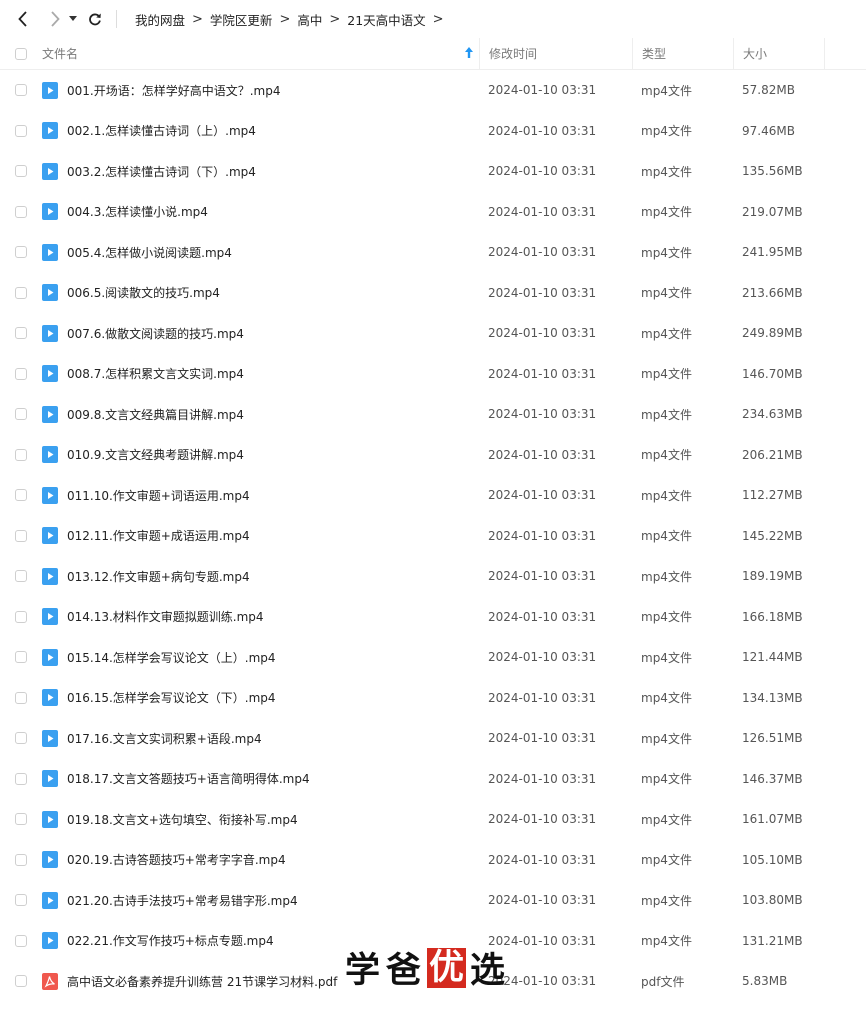 The image size is (866, 1024). Describe the element at coordinates (772, 859) in the screenshot. I see `file-size: 105.10MB` at that location.